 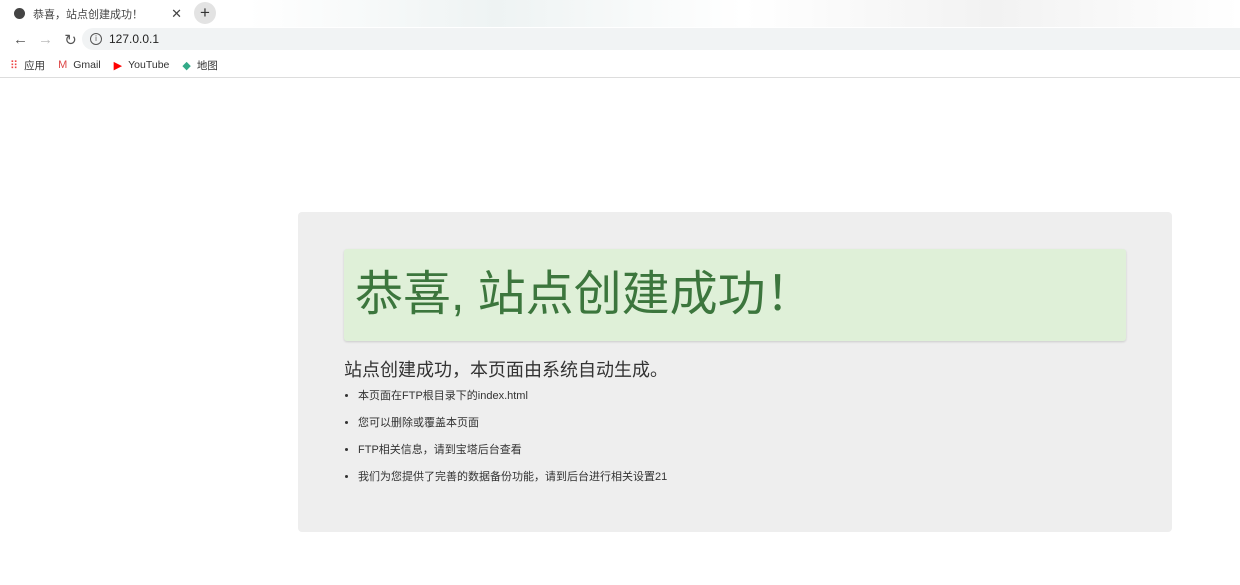 I want to click on forward-icon: →, so click(x=45, y=39).